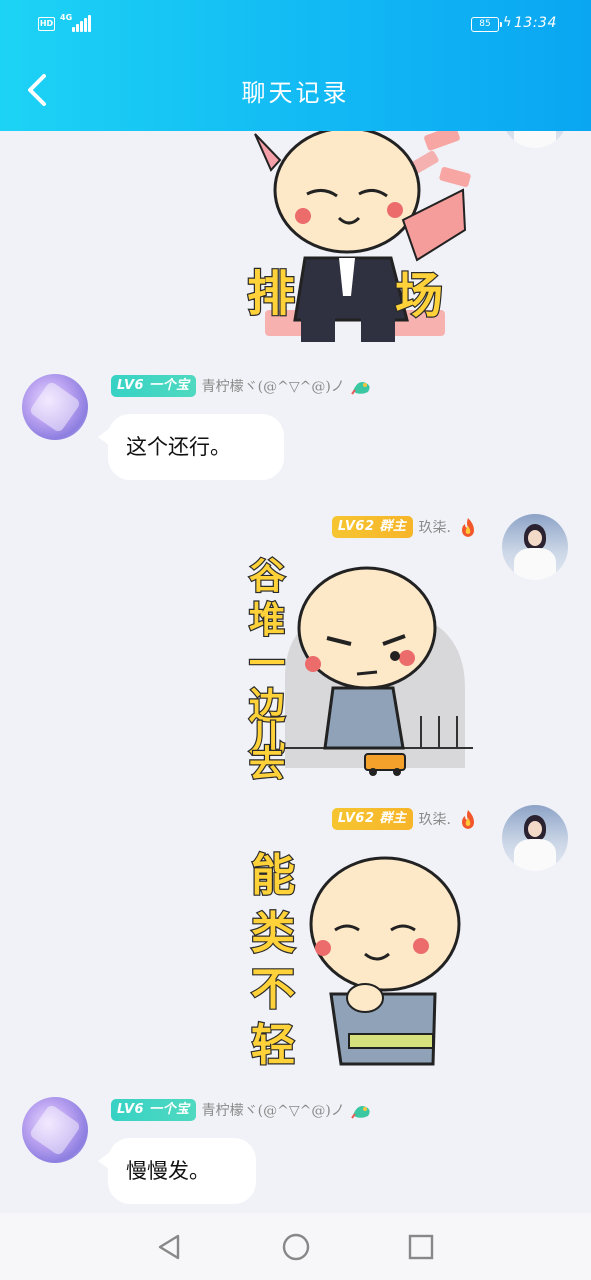 The width and height of the screenshot is (591, 1280). I want to click on sticker-paichang-image: 排 场, so click(358, 233).